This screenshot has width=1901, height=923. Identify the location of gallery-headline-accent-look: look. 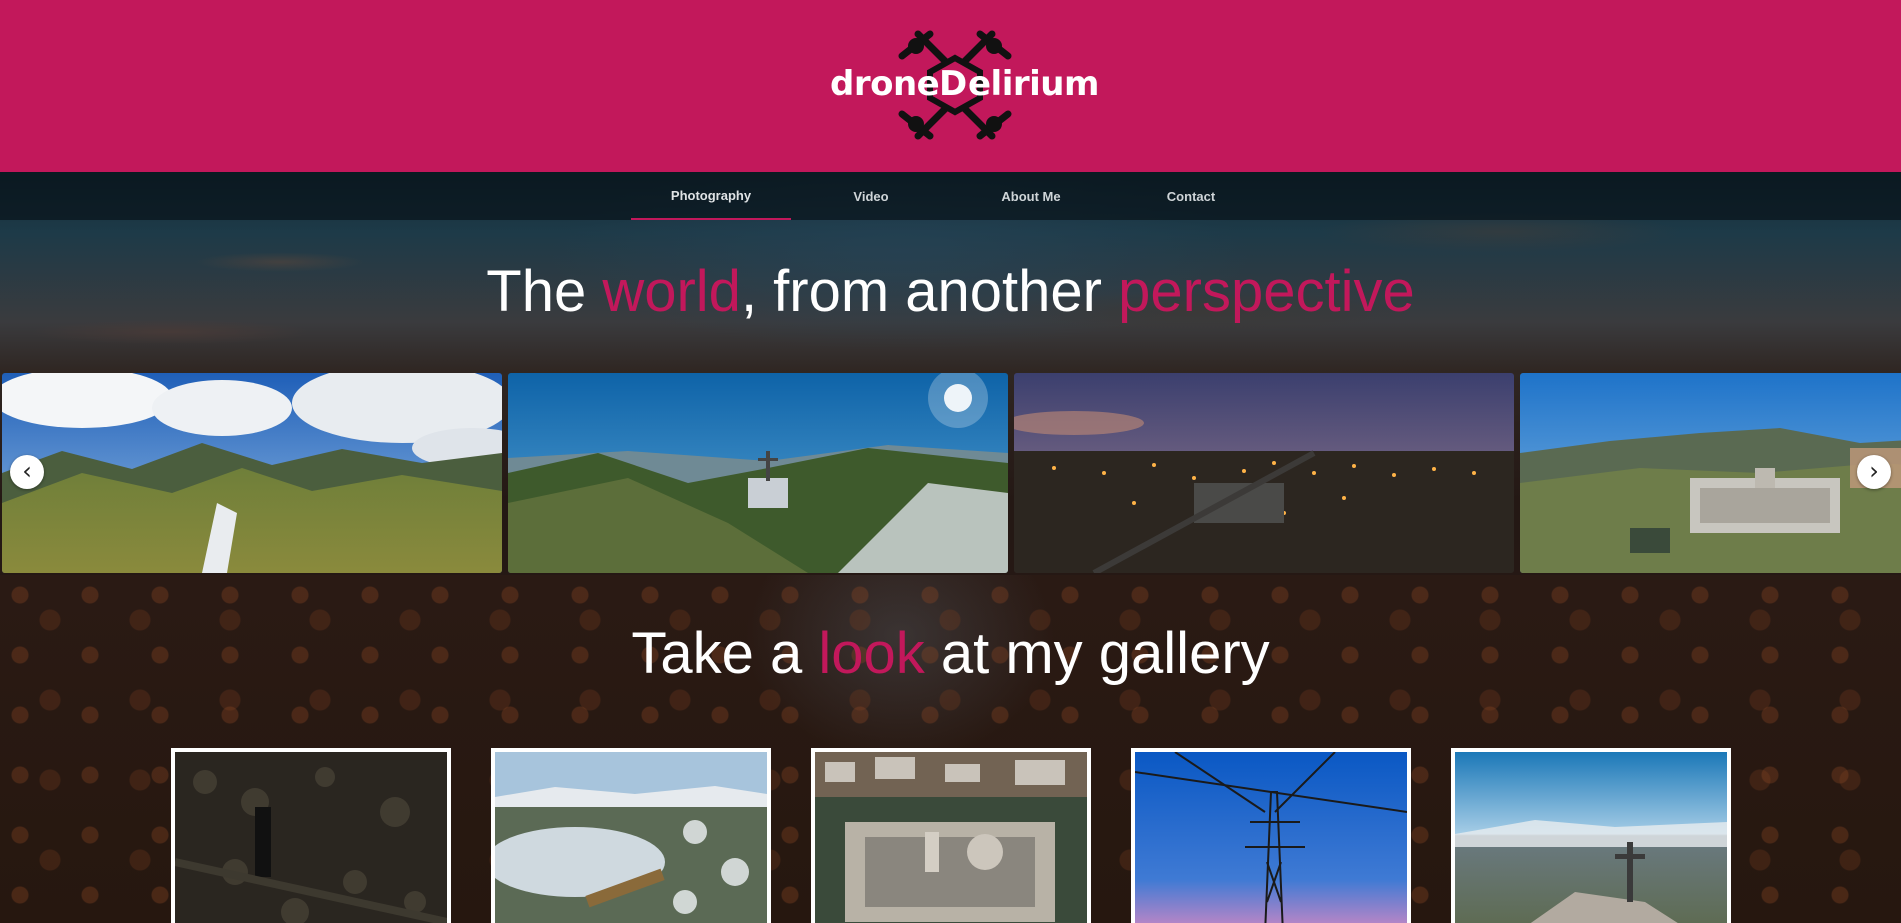
(871, 653).